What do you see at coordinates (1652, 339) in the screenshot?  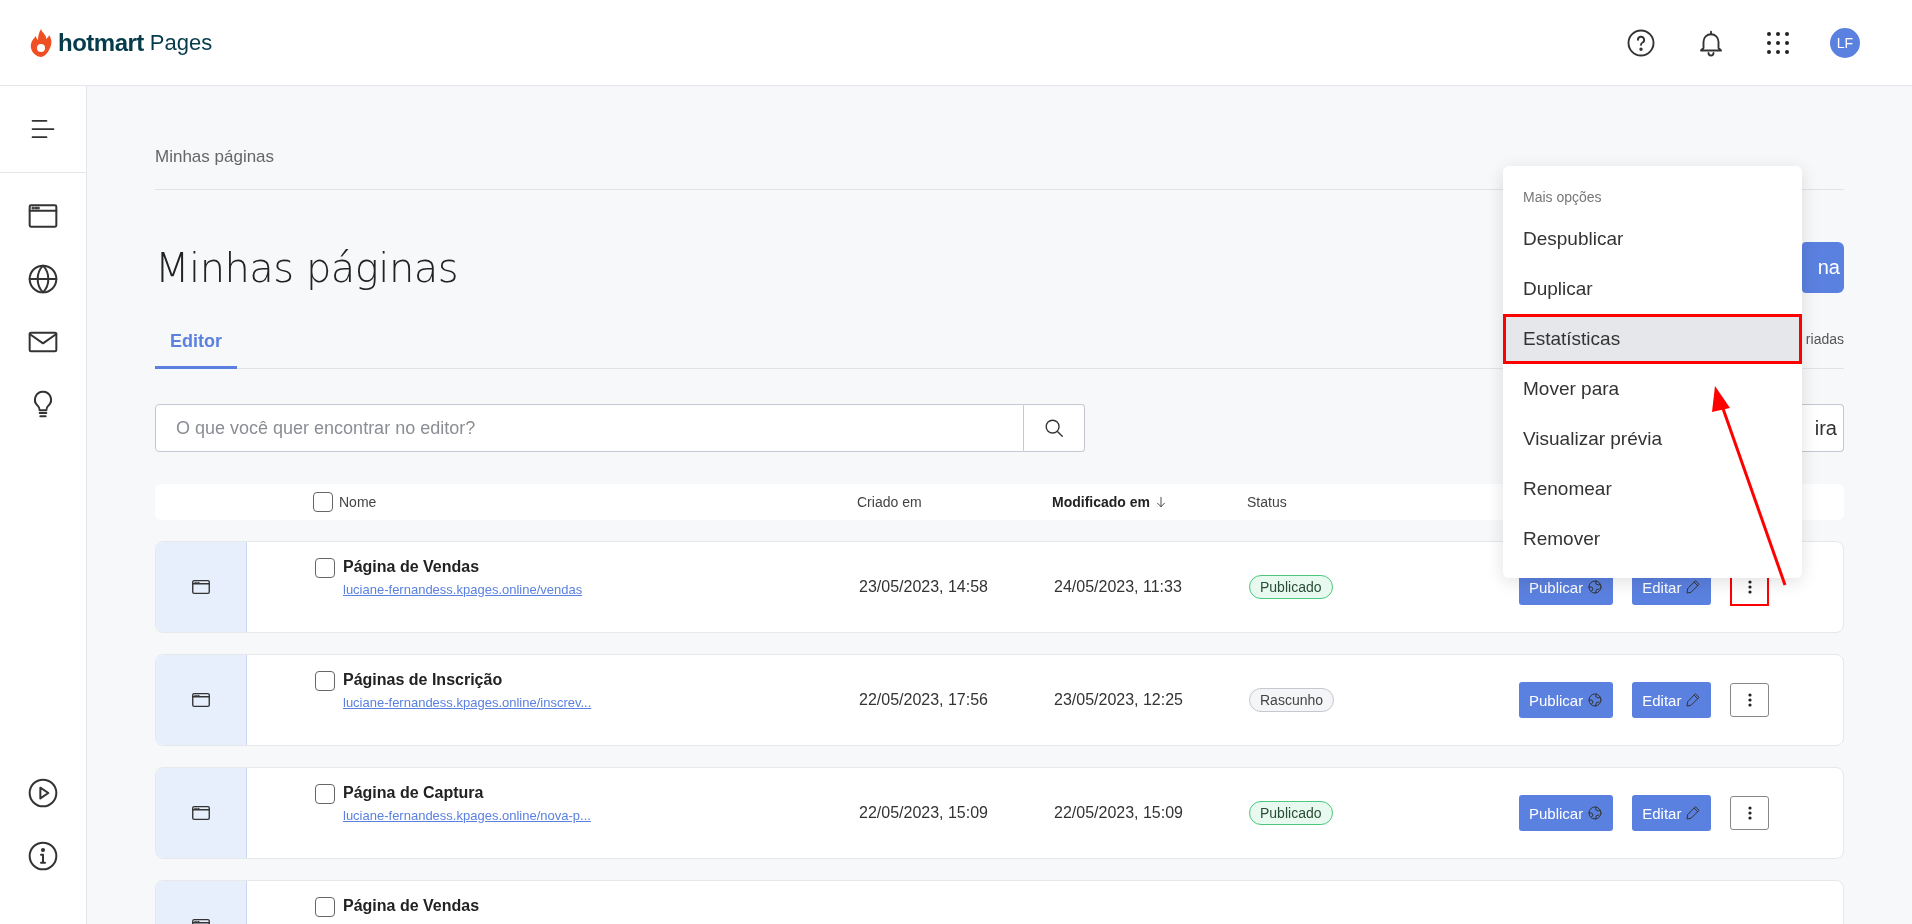 I see `menu-item: Estatísticas` at bounding box center [1652, 339].